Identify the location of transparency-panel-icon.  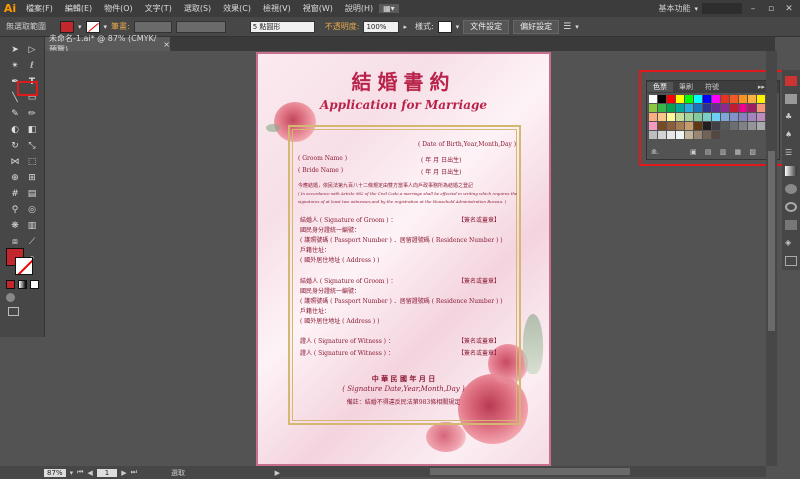
(791, 189).